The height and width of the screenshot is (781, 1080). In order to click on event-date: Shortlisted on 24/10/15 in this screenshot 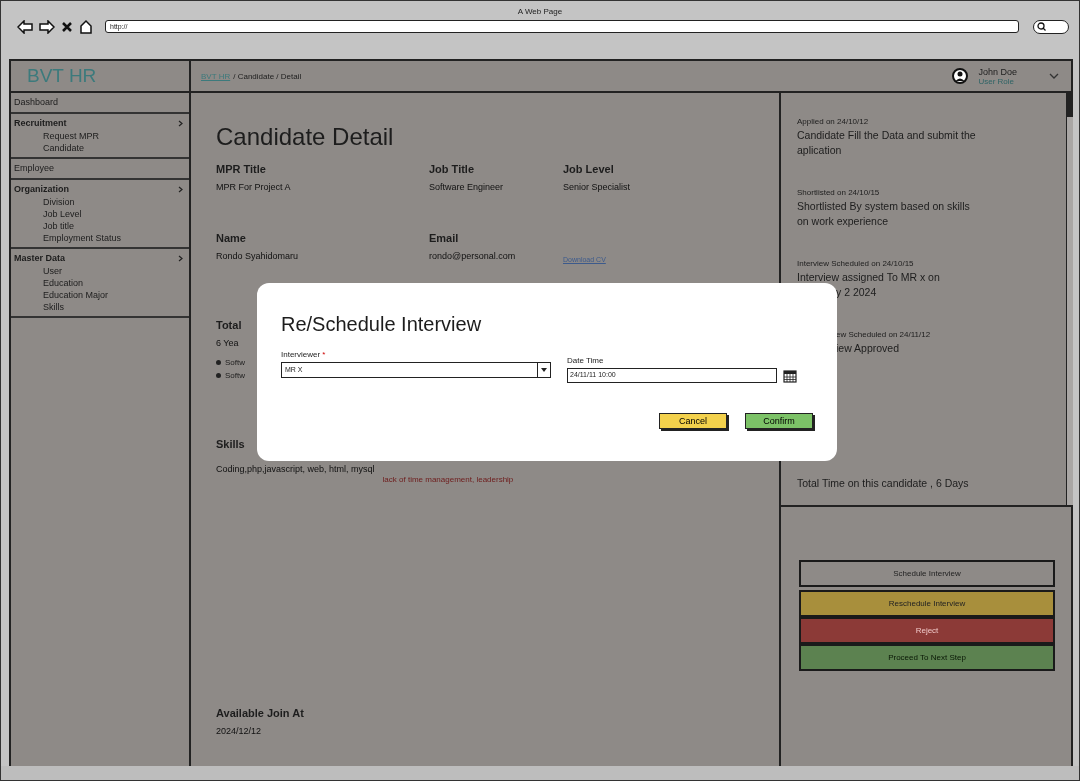, I will do `click(839, 192)`.